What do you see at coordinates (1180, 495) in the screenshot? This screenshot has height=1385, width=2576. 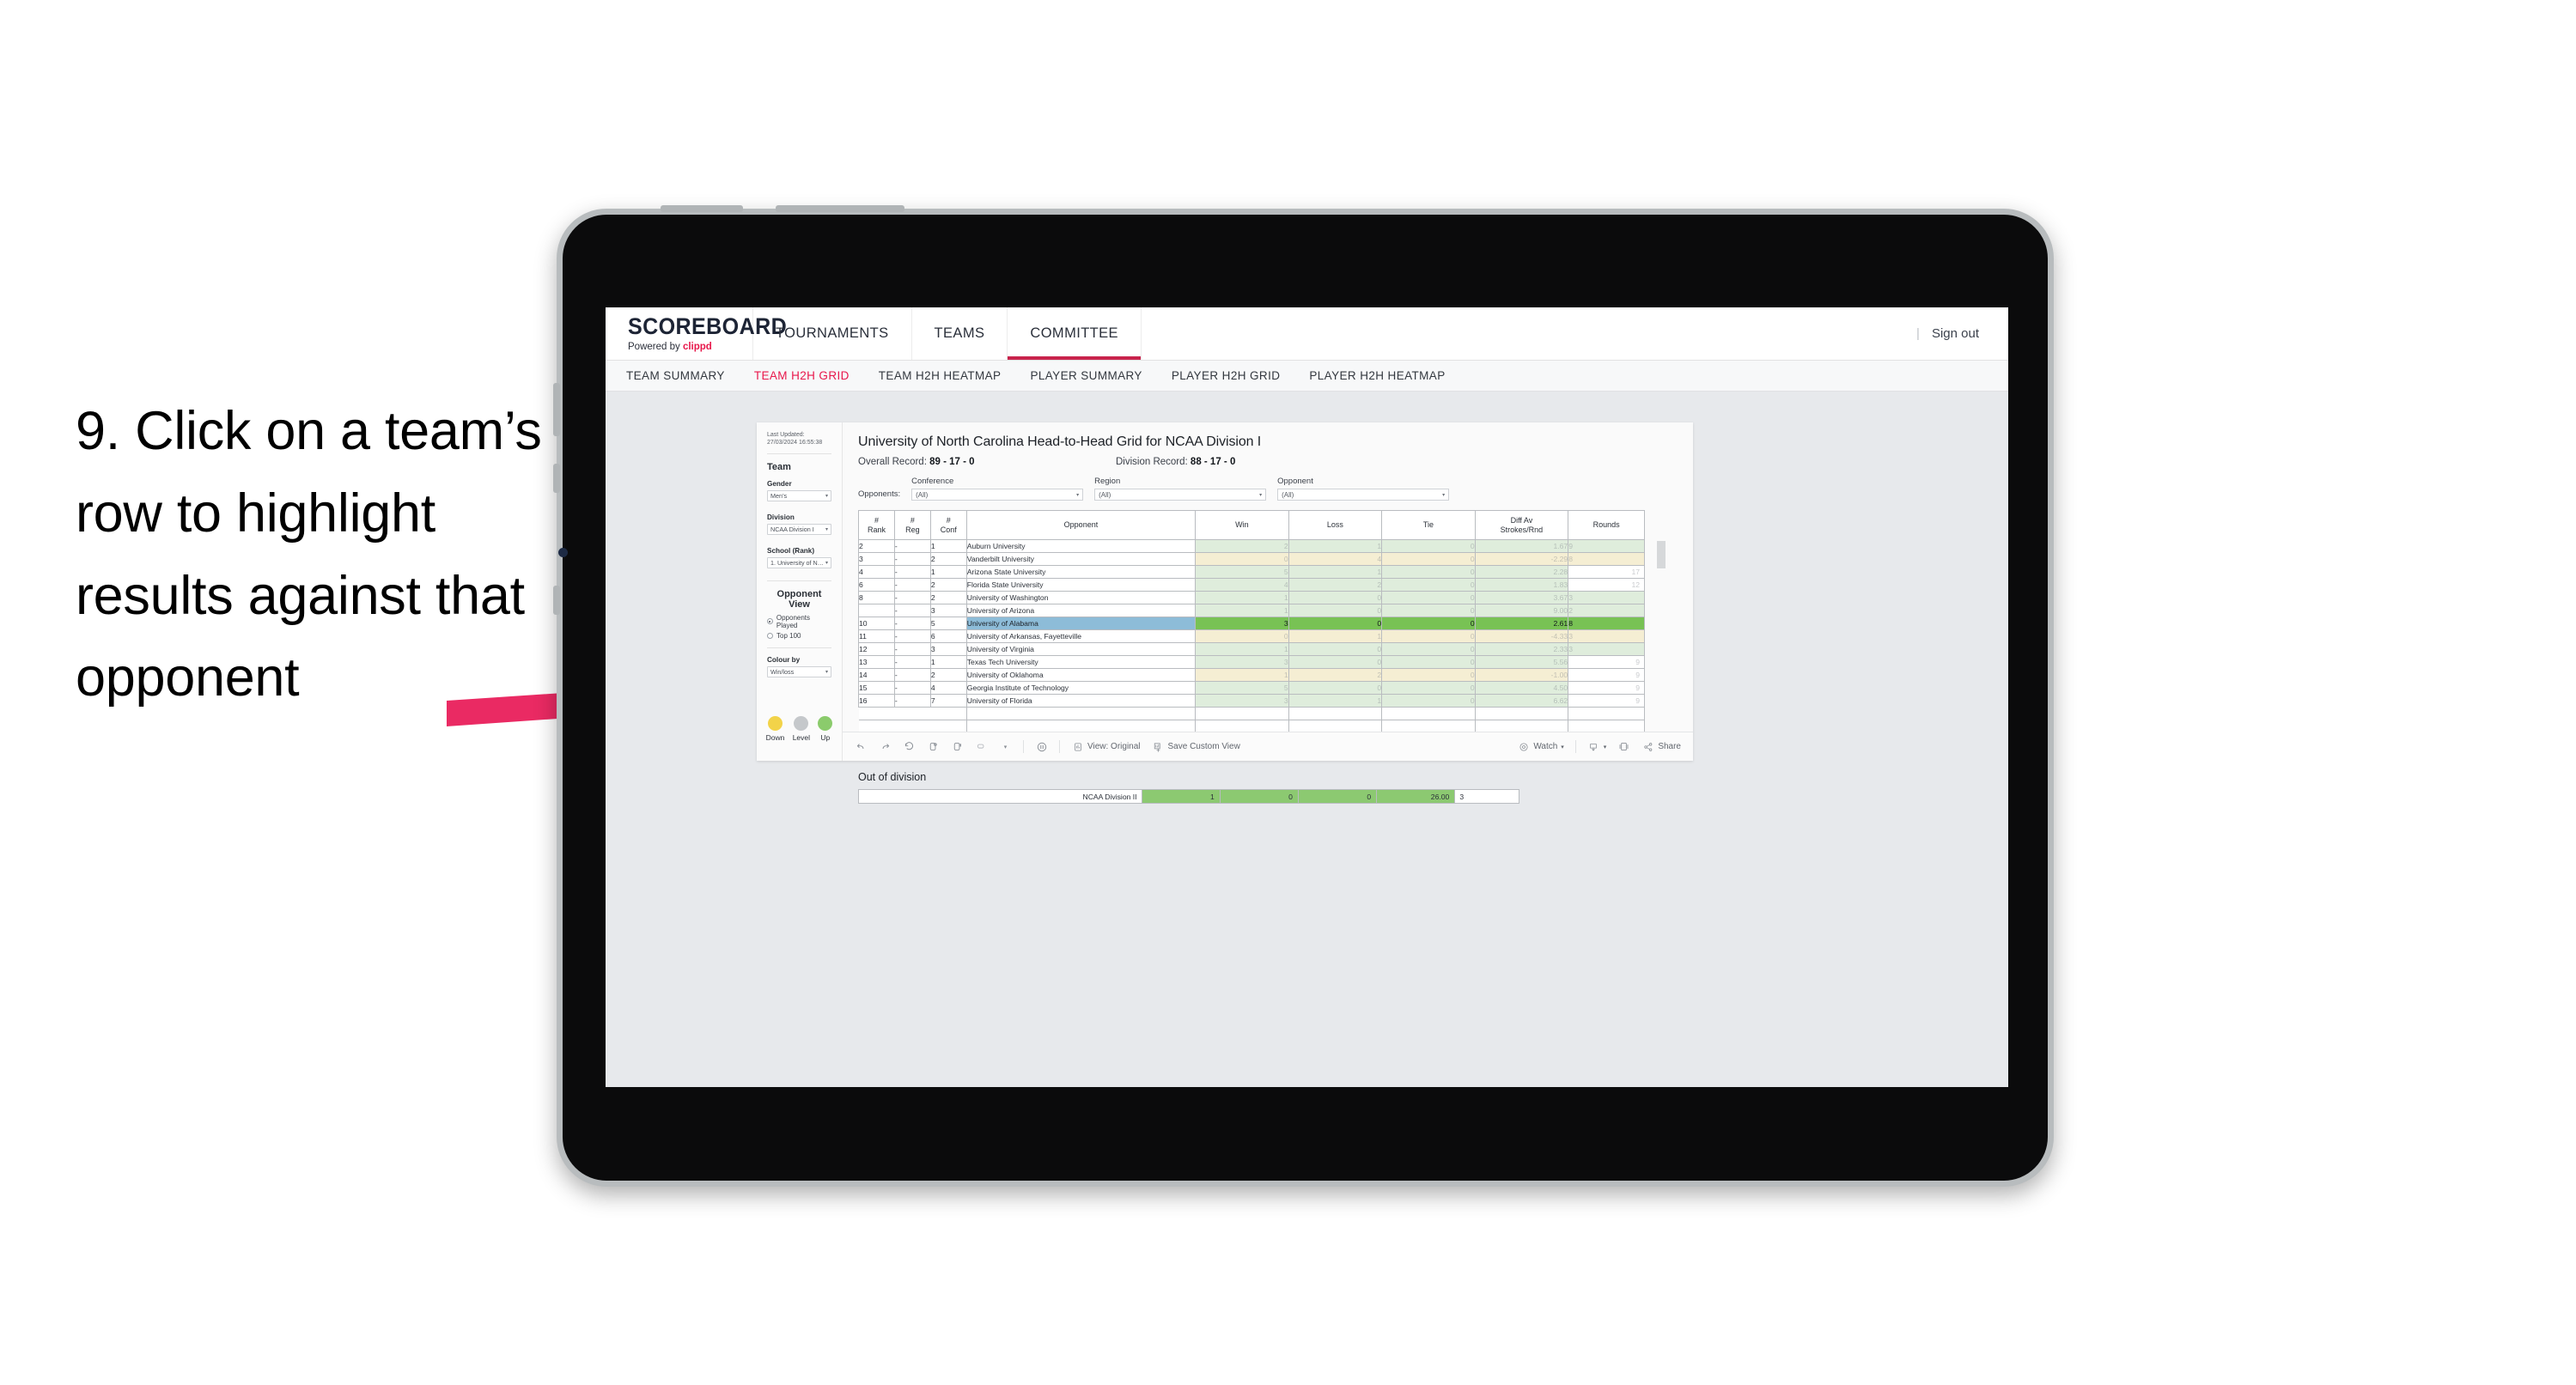 I see `filter-region-select: (All) ▾` at bounding box center [1180, 495].